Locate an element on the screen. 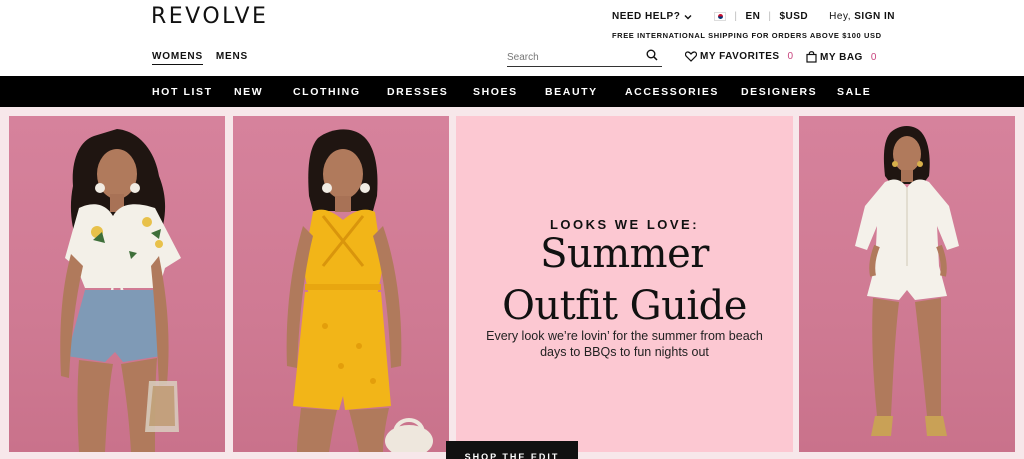 The image size is (1024, 459). chevron-down-icon is located at coordinates (688, 16).